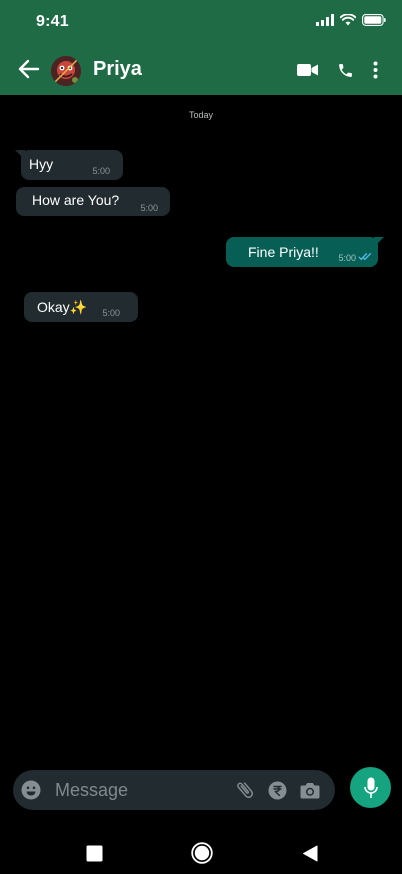 This screenshot has height=874, width=402. I want to click on back-triangle-icon, so click(310, 853).